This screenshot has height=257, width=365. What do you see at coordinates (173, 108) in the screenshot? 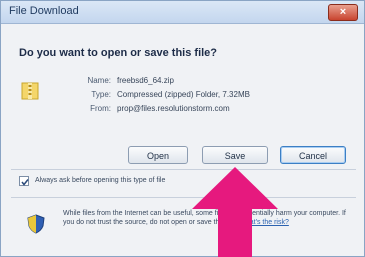
I see `from-value: prop@files.resolutionstorm.com` at bounding box center [173, 108].